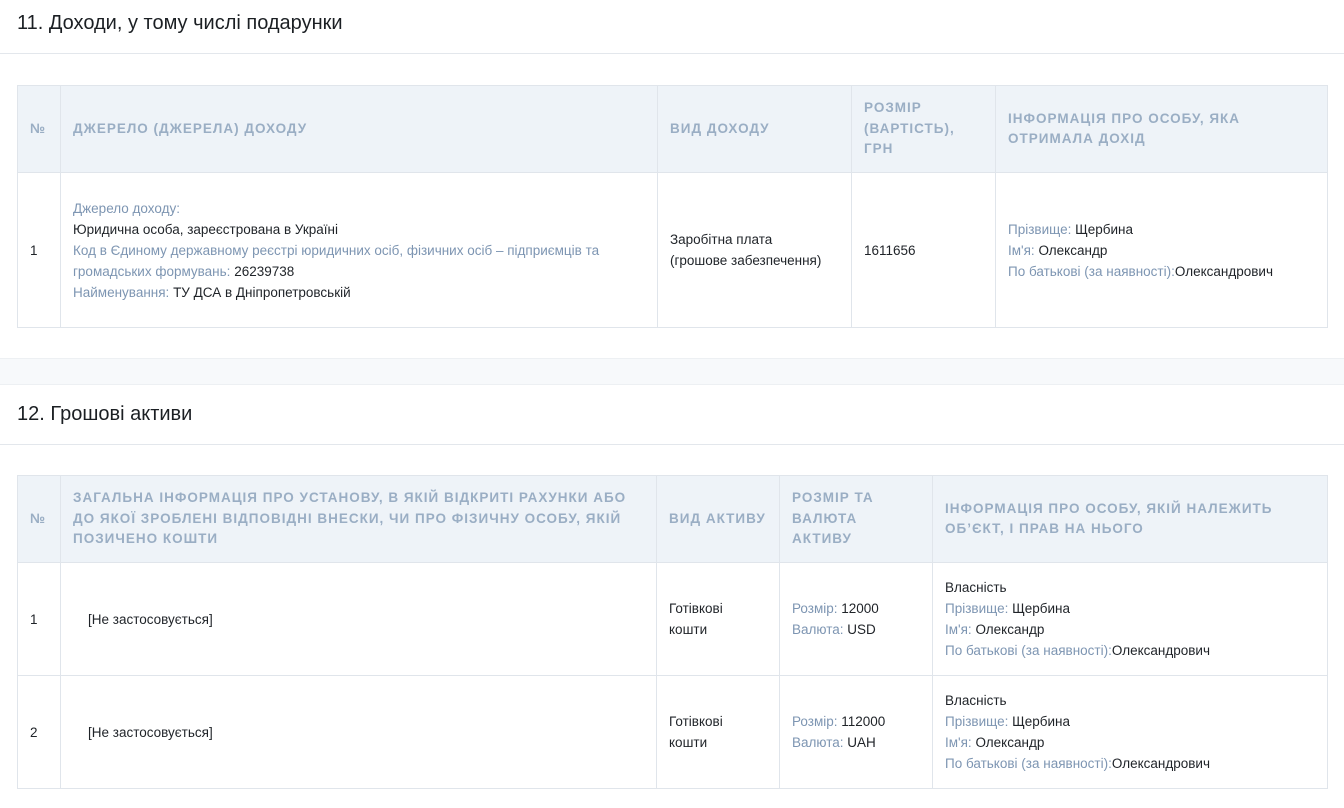 The width and height of the screenshot is (1344, 808). Describe the element at coordinates (721, 239) in the screenshot. I see `income-type-line1: Заробітна плата` at that location.